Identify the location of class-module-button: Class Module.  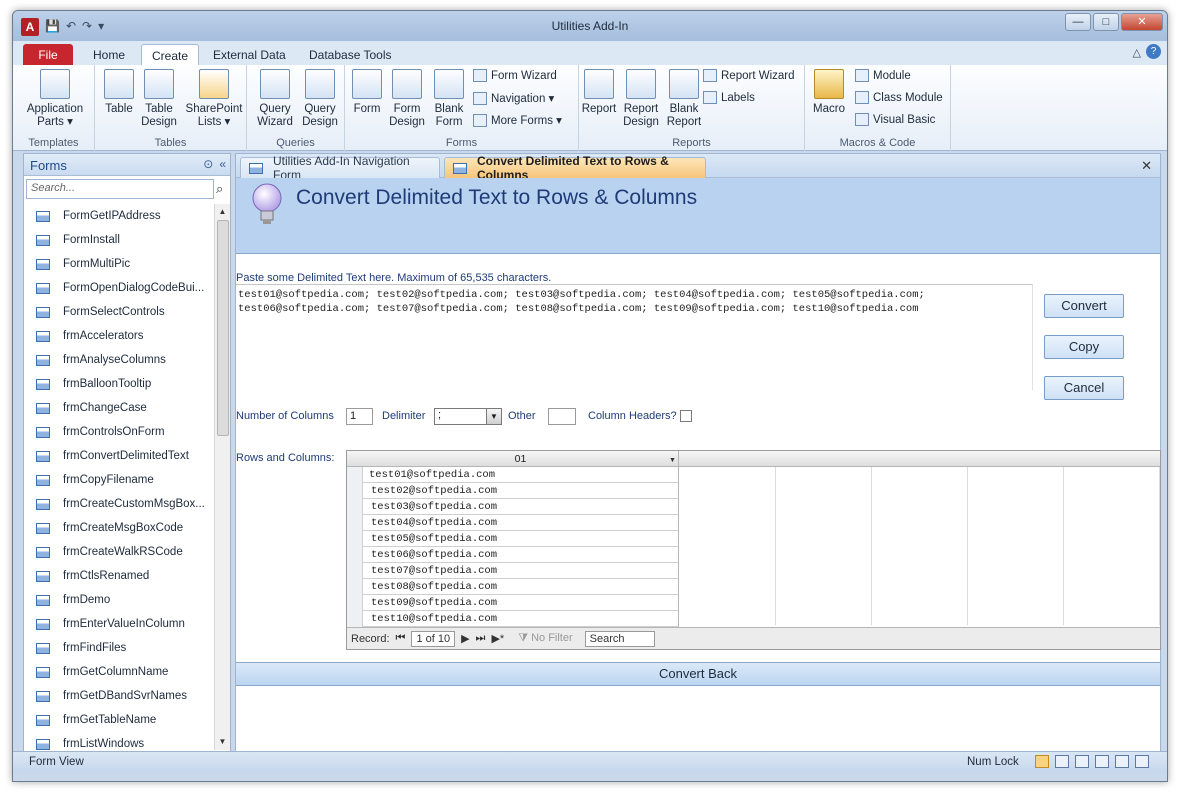
(899, 97).